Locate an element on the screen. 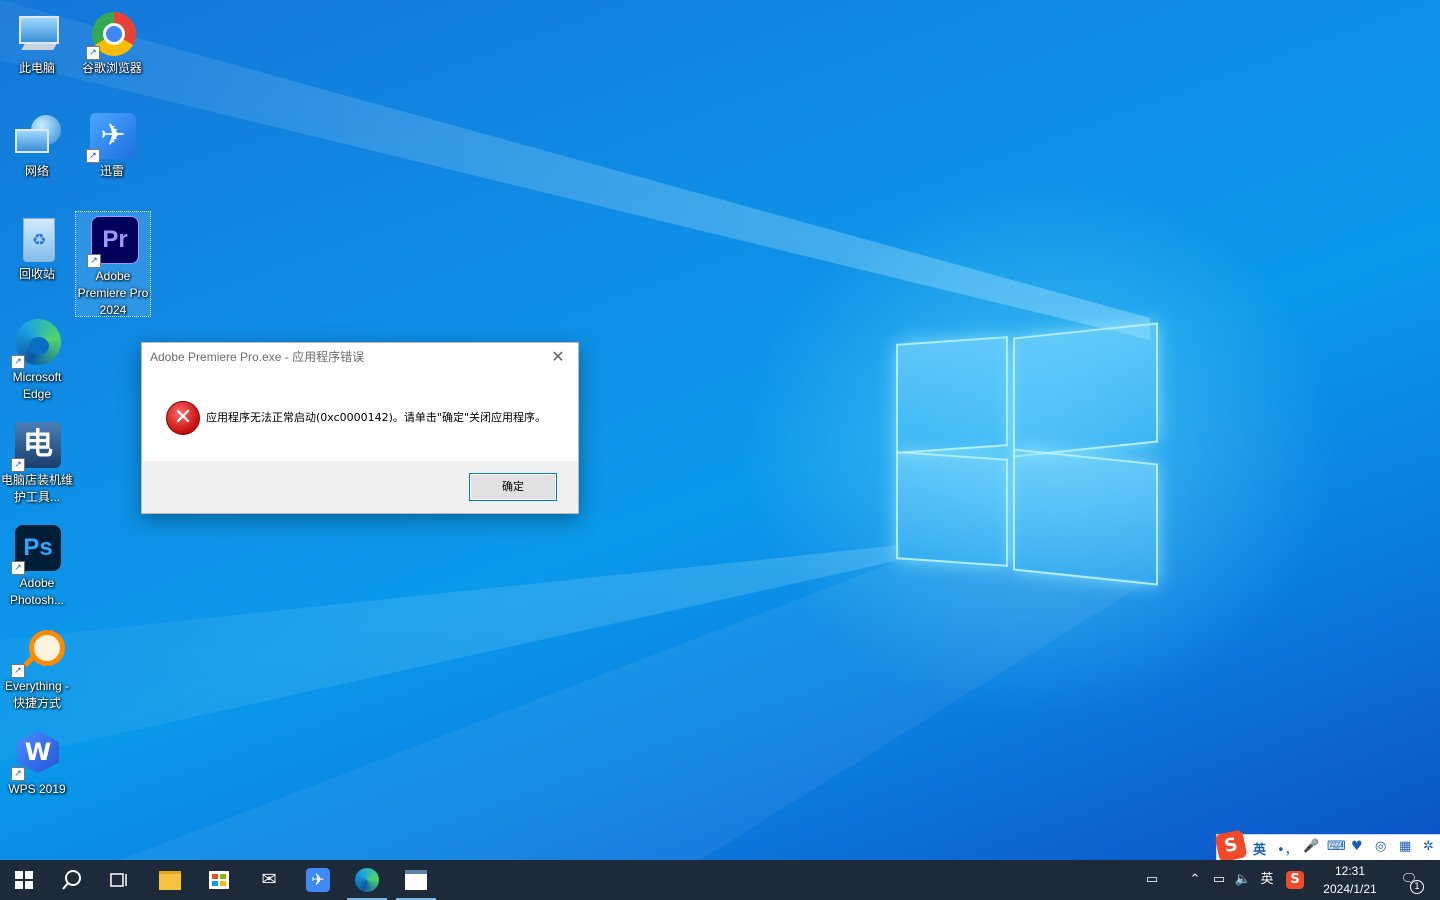 The image size is (1440, 900). taskbar-xunlei: ✈ is located at coordinates (318, 880).